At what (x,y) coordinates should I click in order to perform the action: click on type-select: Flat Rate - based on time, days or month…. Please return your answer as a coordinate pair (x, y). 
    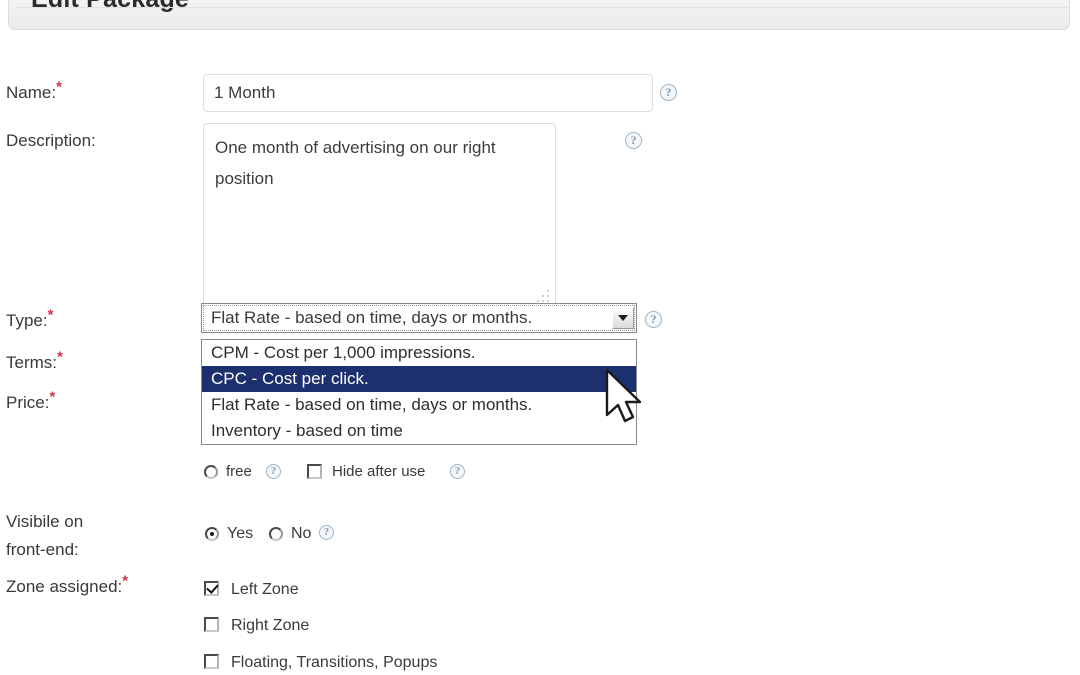
    Looking at the image, I should click on (419, 318).